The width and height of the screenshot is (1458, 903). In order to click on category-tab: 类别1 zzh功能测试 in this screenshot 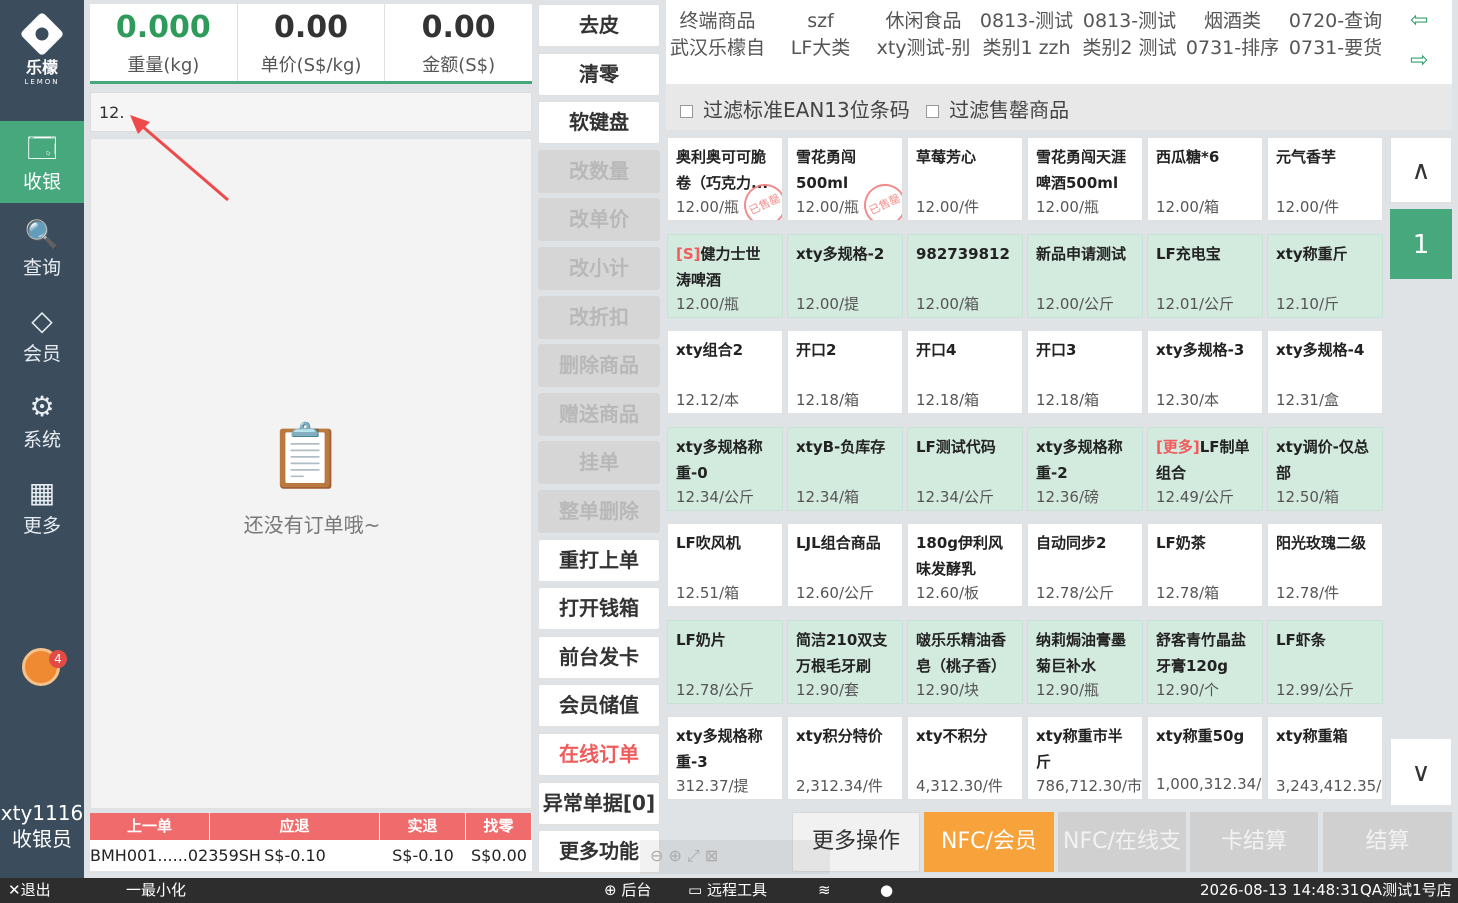, I will do `click(1026, 48)`.